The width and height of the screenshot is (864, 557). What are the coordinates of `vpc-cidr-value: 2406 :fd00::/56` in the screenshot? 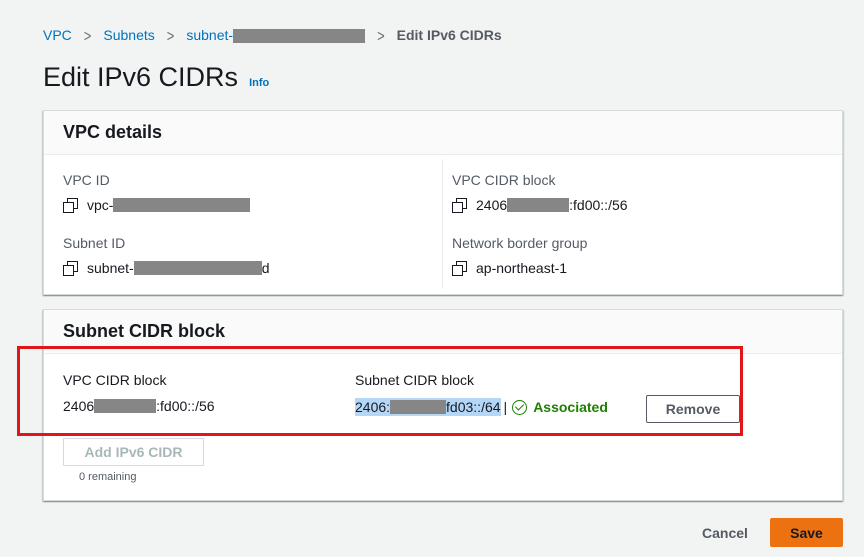 It's located at (540, 205).